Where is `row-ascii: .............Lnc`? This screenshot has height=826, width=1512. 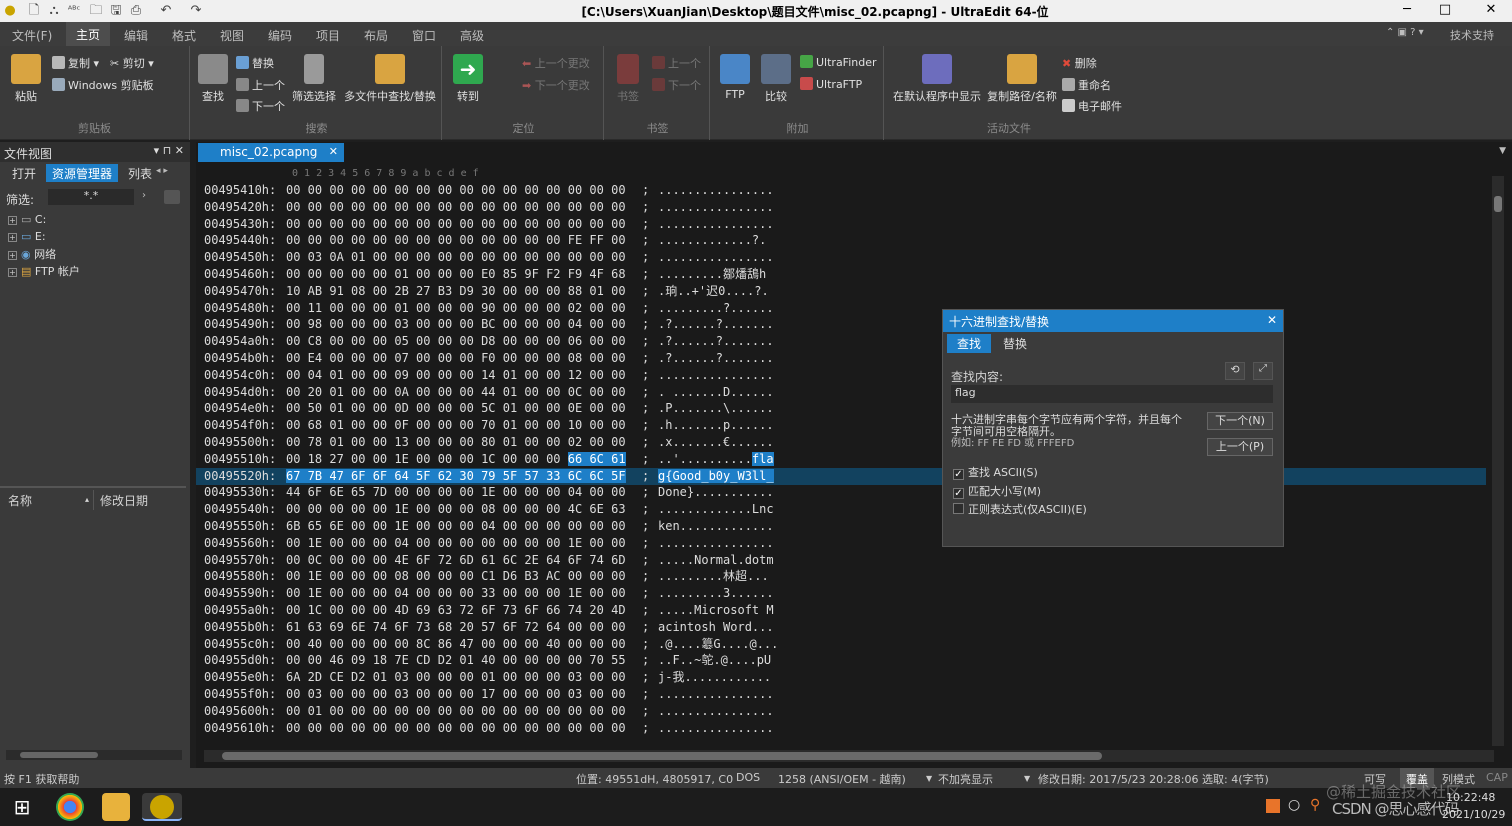 row-ascii: .............Lnc is located at coordinates (716, 509).